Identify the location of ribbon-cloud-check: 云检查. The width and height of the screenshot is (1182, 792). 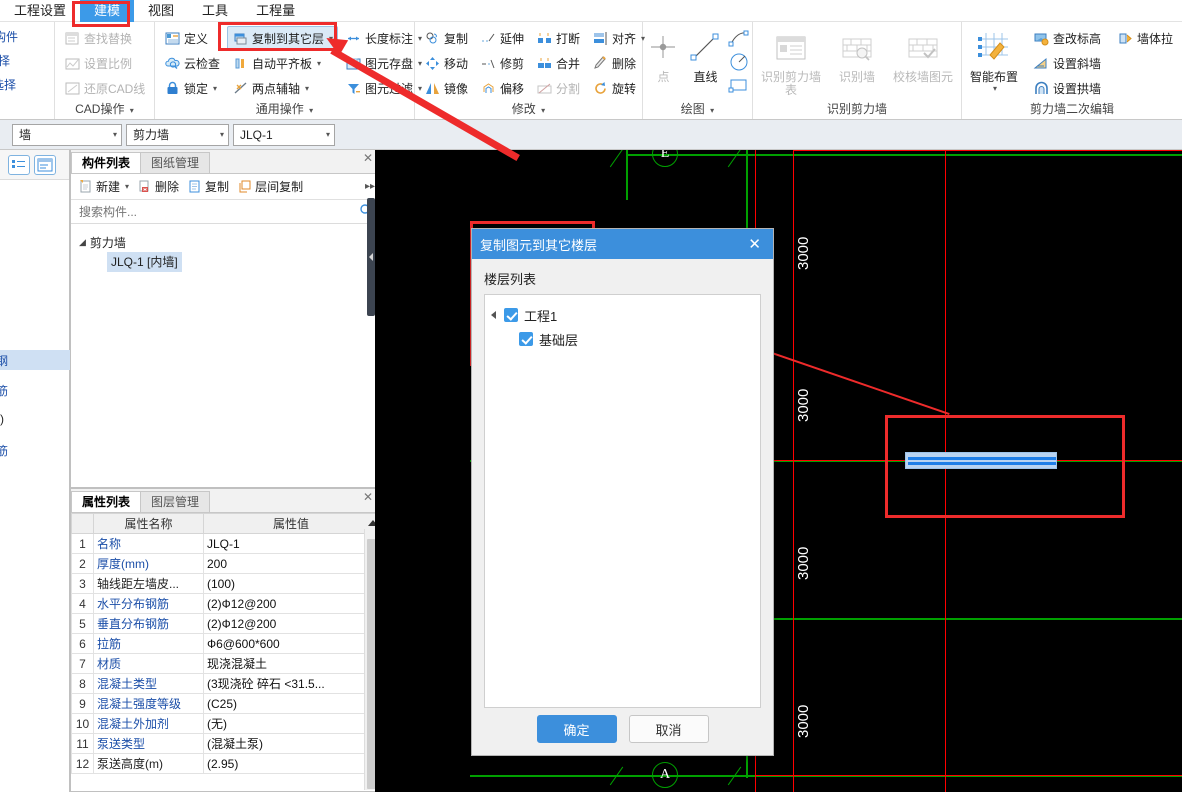
(192, 63).